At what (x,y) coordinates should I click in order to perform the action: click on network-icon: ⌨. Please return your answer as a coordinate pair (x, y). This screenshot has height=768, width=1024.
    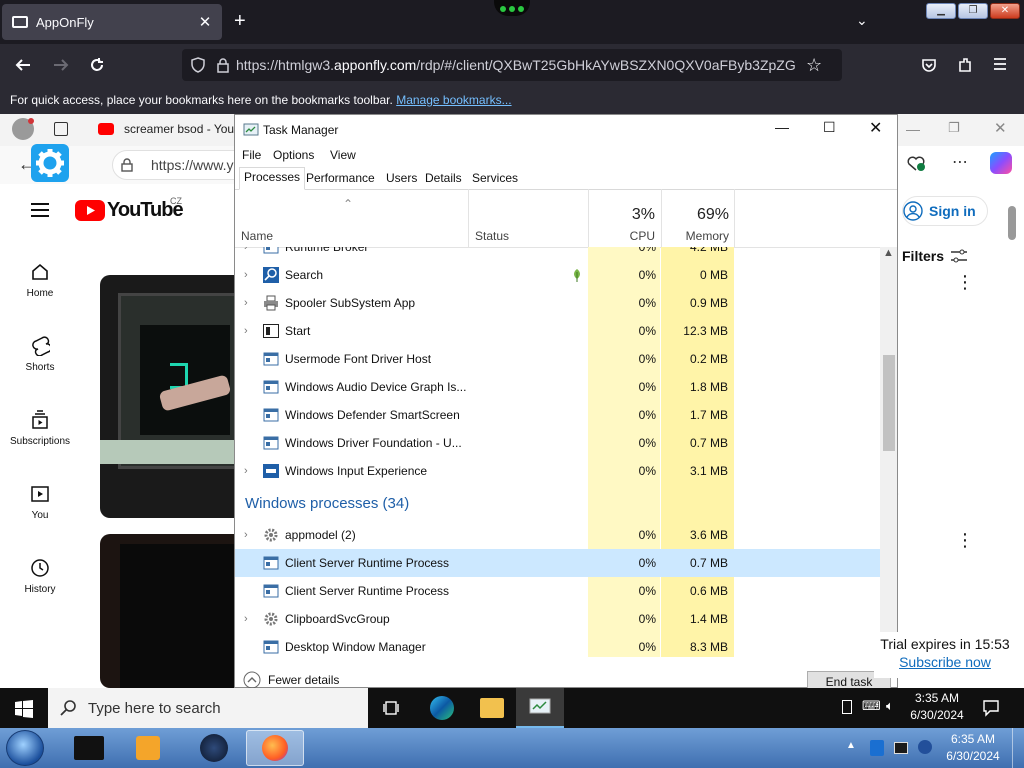
    Looking at the image, I should click on (871, 706).